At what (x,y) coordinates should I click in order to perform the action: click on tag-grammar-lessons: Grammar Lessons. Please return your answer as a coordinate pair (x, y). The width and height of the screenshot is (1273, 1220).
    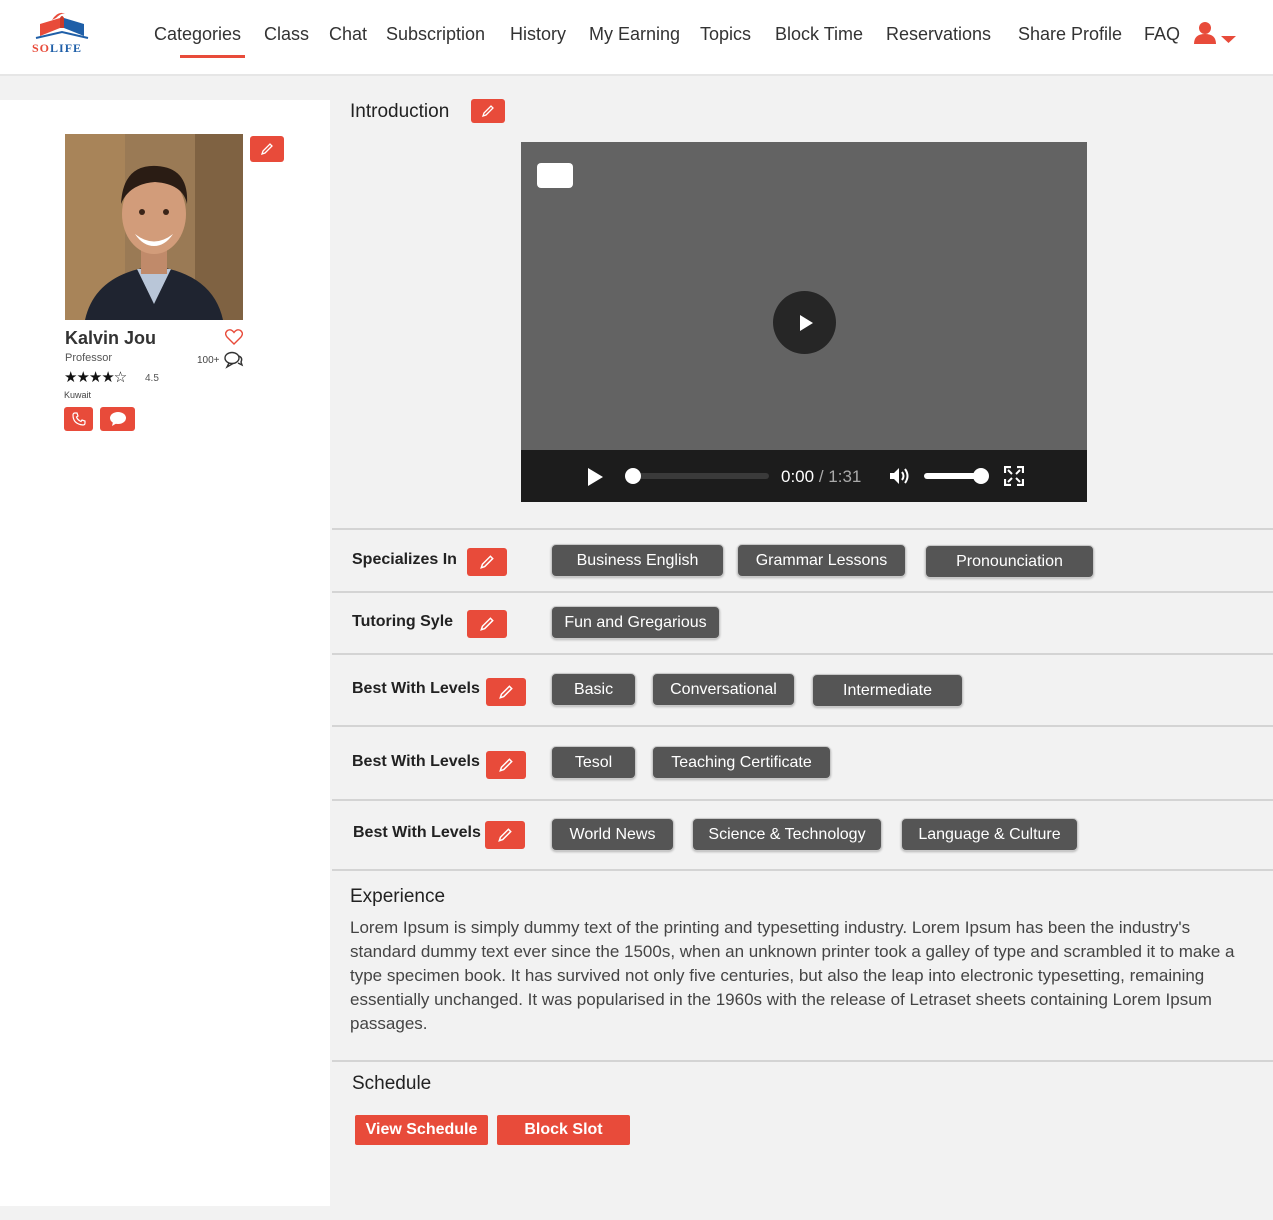
    Looking at the image, I should click on (821, 560).